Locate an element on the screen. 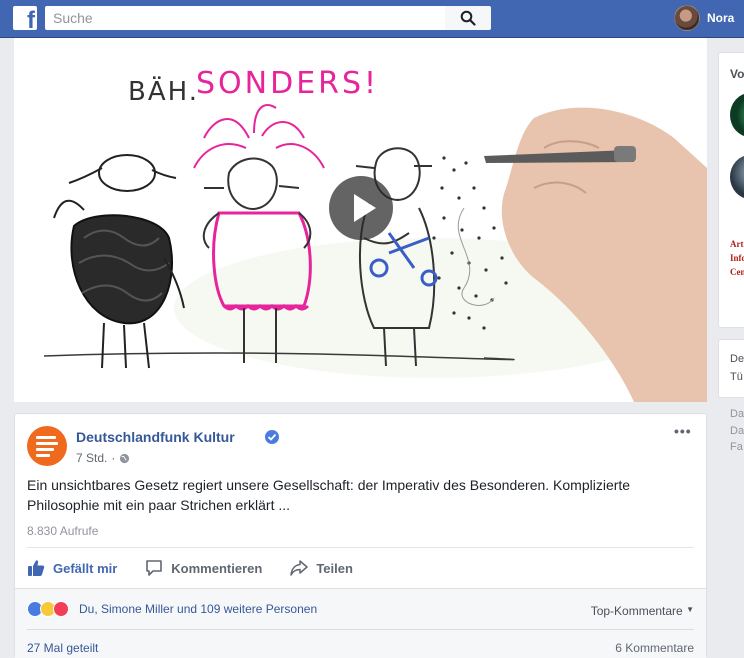 This screenshot has height=658, width=744. comment-icon is located at coordinates (154, 568).